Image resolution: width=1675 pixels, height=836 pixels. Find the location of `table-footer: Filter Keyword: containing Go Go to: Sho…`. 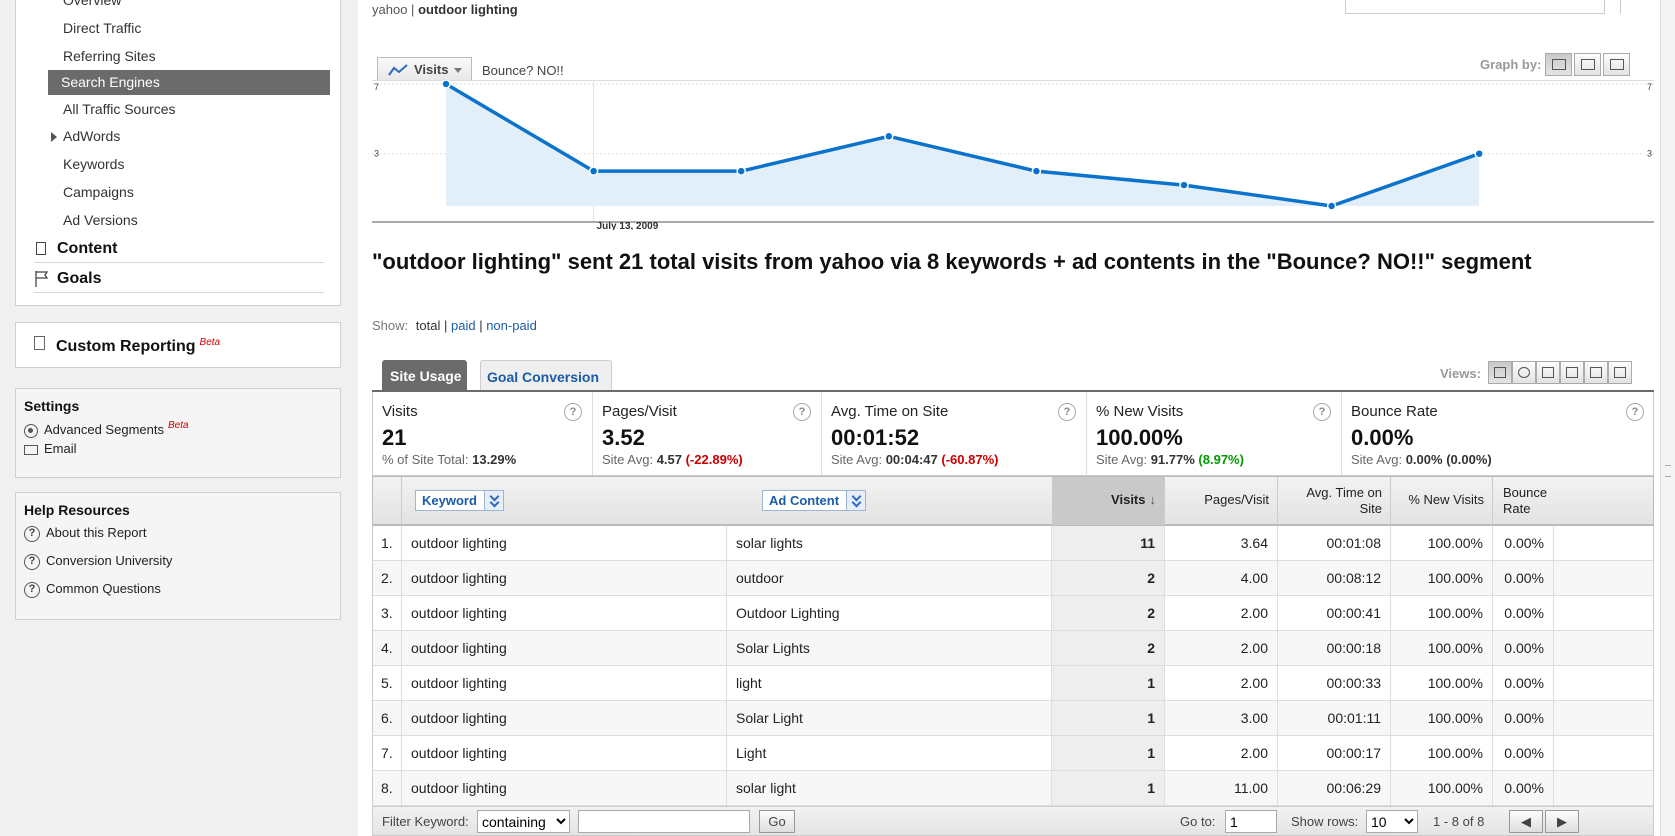

table-footer: Filter Keyword: containing Go Go to: Sho… is located at coordinates (1013, 821).